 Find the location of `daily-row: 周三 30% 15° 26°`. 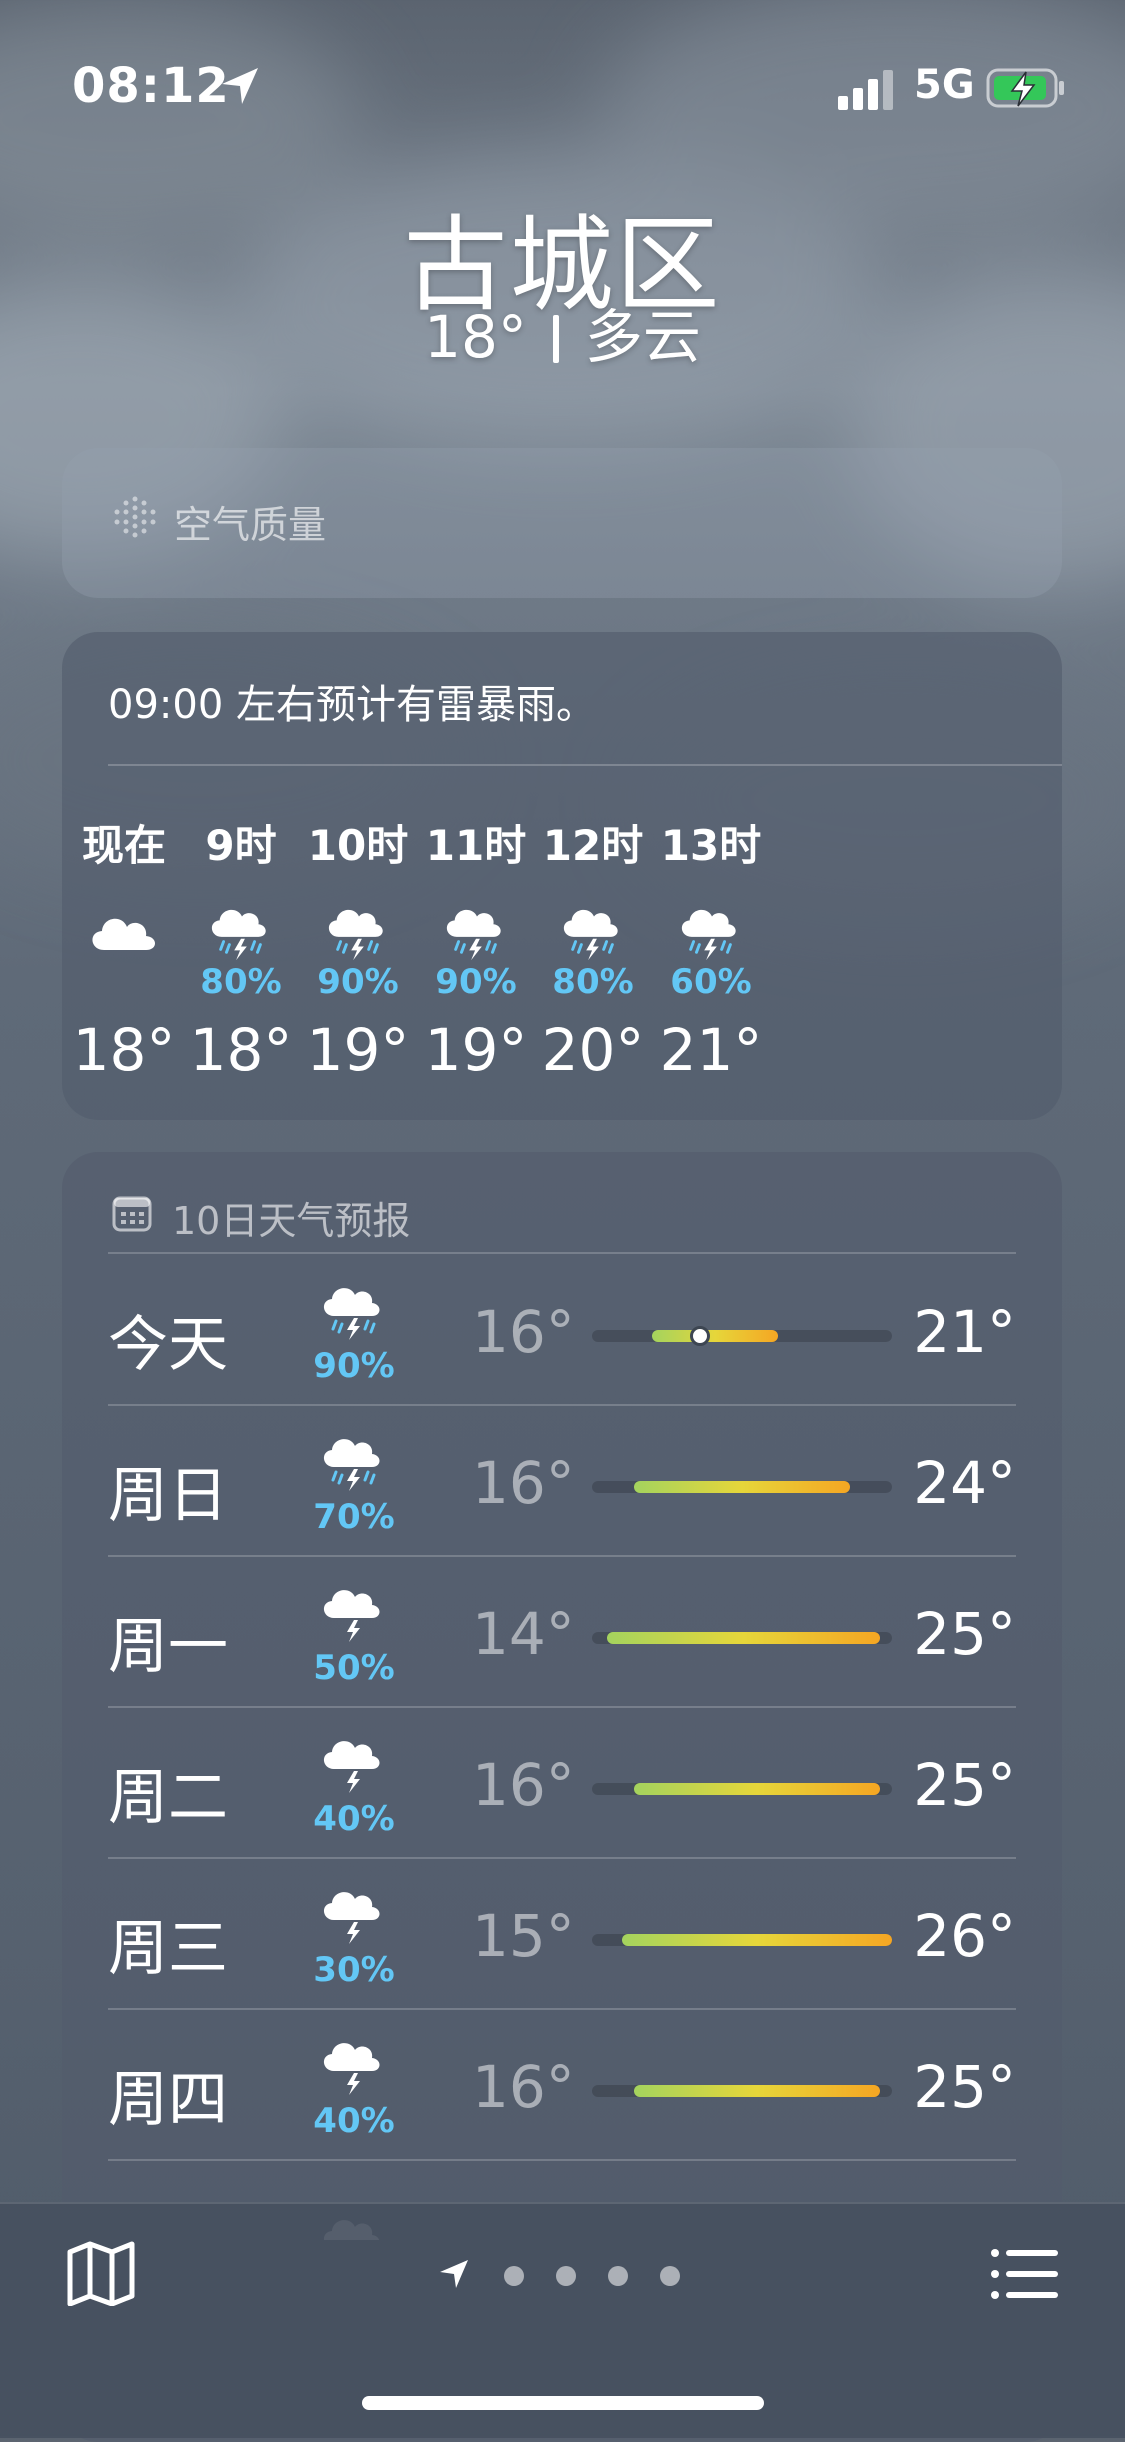

daily-row: 周三 30% 15° 26° is located at coordinates (562, 1933).